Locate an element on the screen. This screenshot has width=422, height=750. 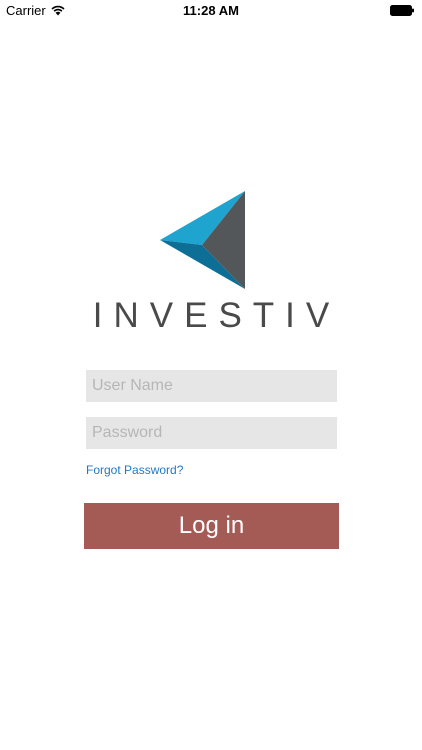
investiv-logo-icon is located at coordinates (202, 240).